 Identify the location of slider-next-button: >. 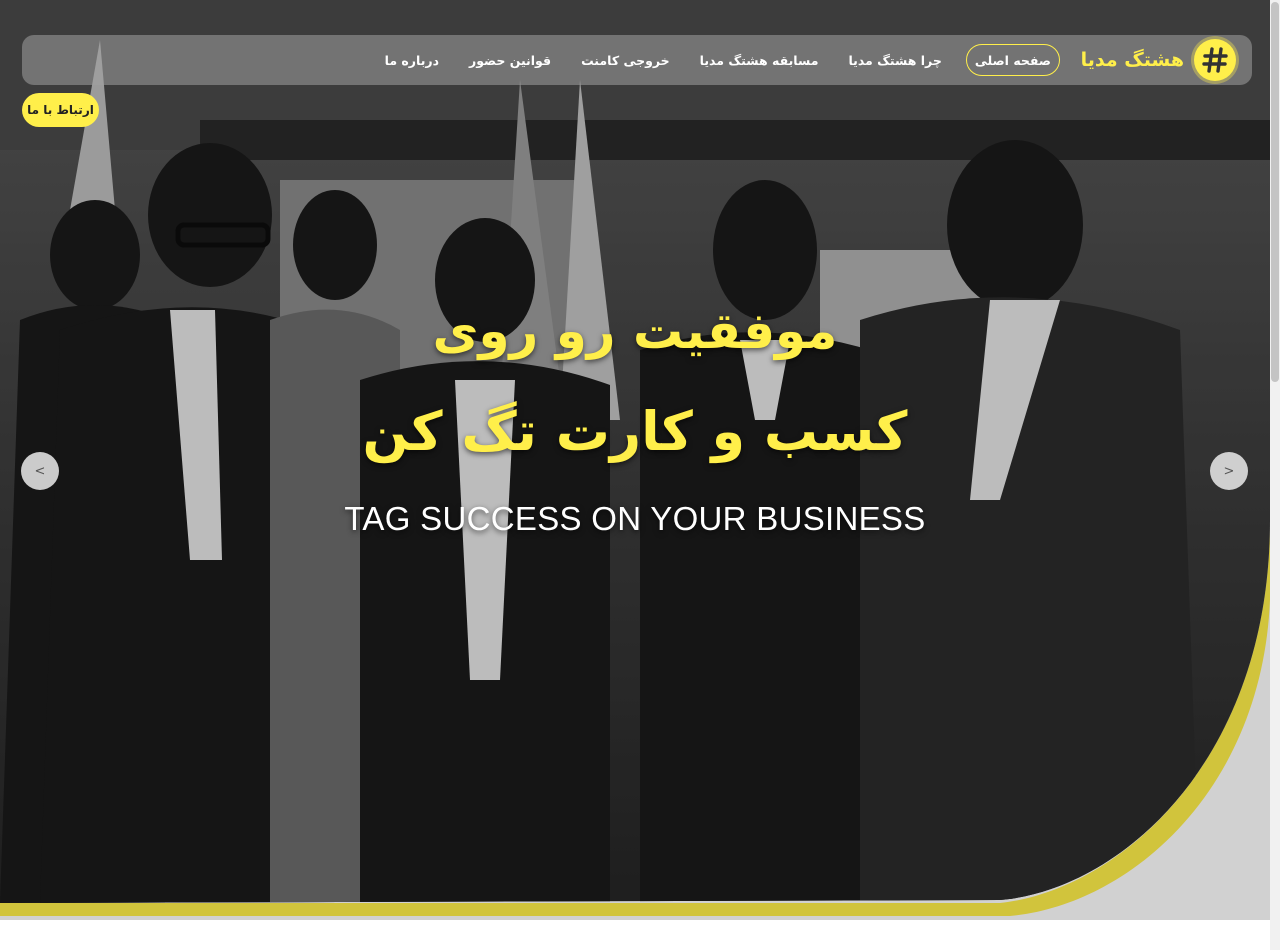
(1229, 471).